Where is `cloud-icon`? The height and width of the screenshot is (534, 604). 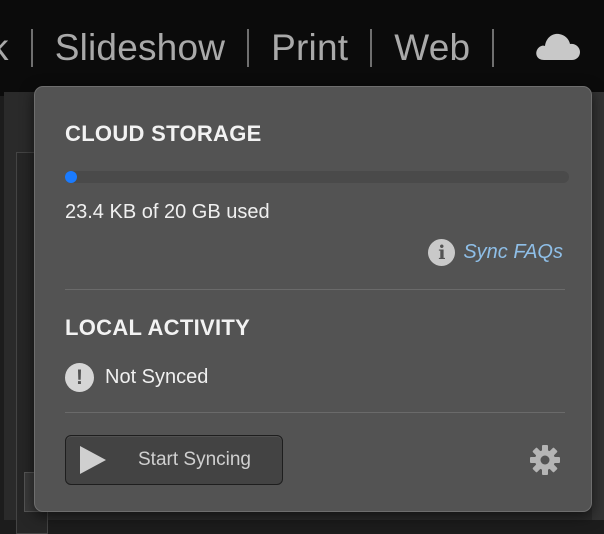 cloud-icon is located at coordinates (558, 47).